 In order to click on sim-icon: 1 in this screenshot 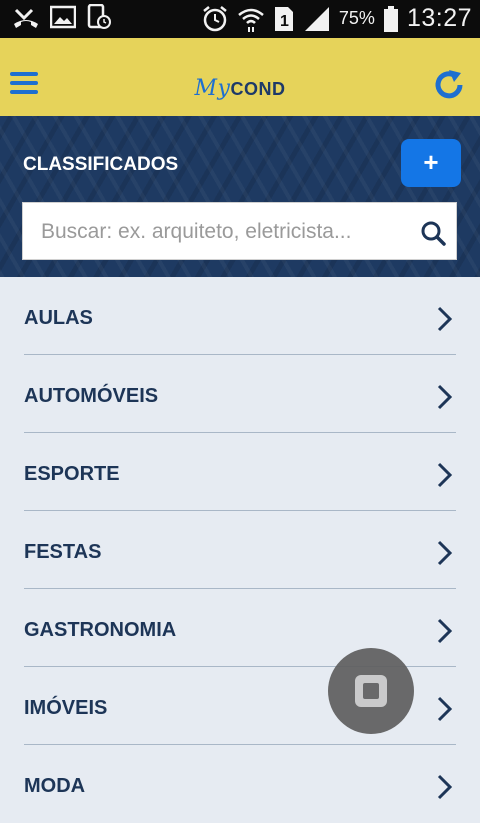, I will do `click(283, 18)`.